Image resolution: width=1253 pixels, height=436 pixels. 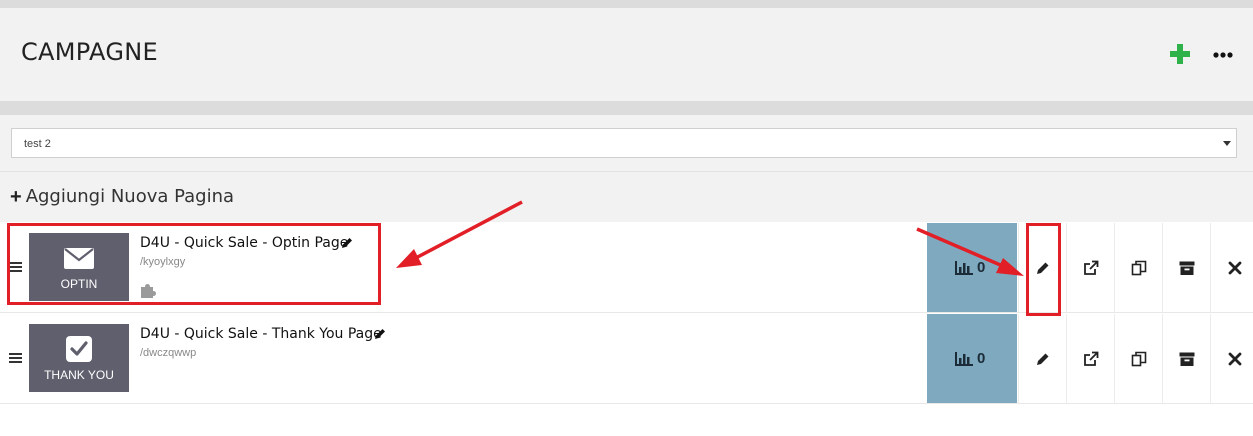 What do you see at coordinates (79, 284) in the screenshot?
I see `thumbnail-label: OPTIN` at bounding box center [79, 284].